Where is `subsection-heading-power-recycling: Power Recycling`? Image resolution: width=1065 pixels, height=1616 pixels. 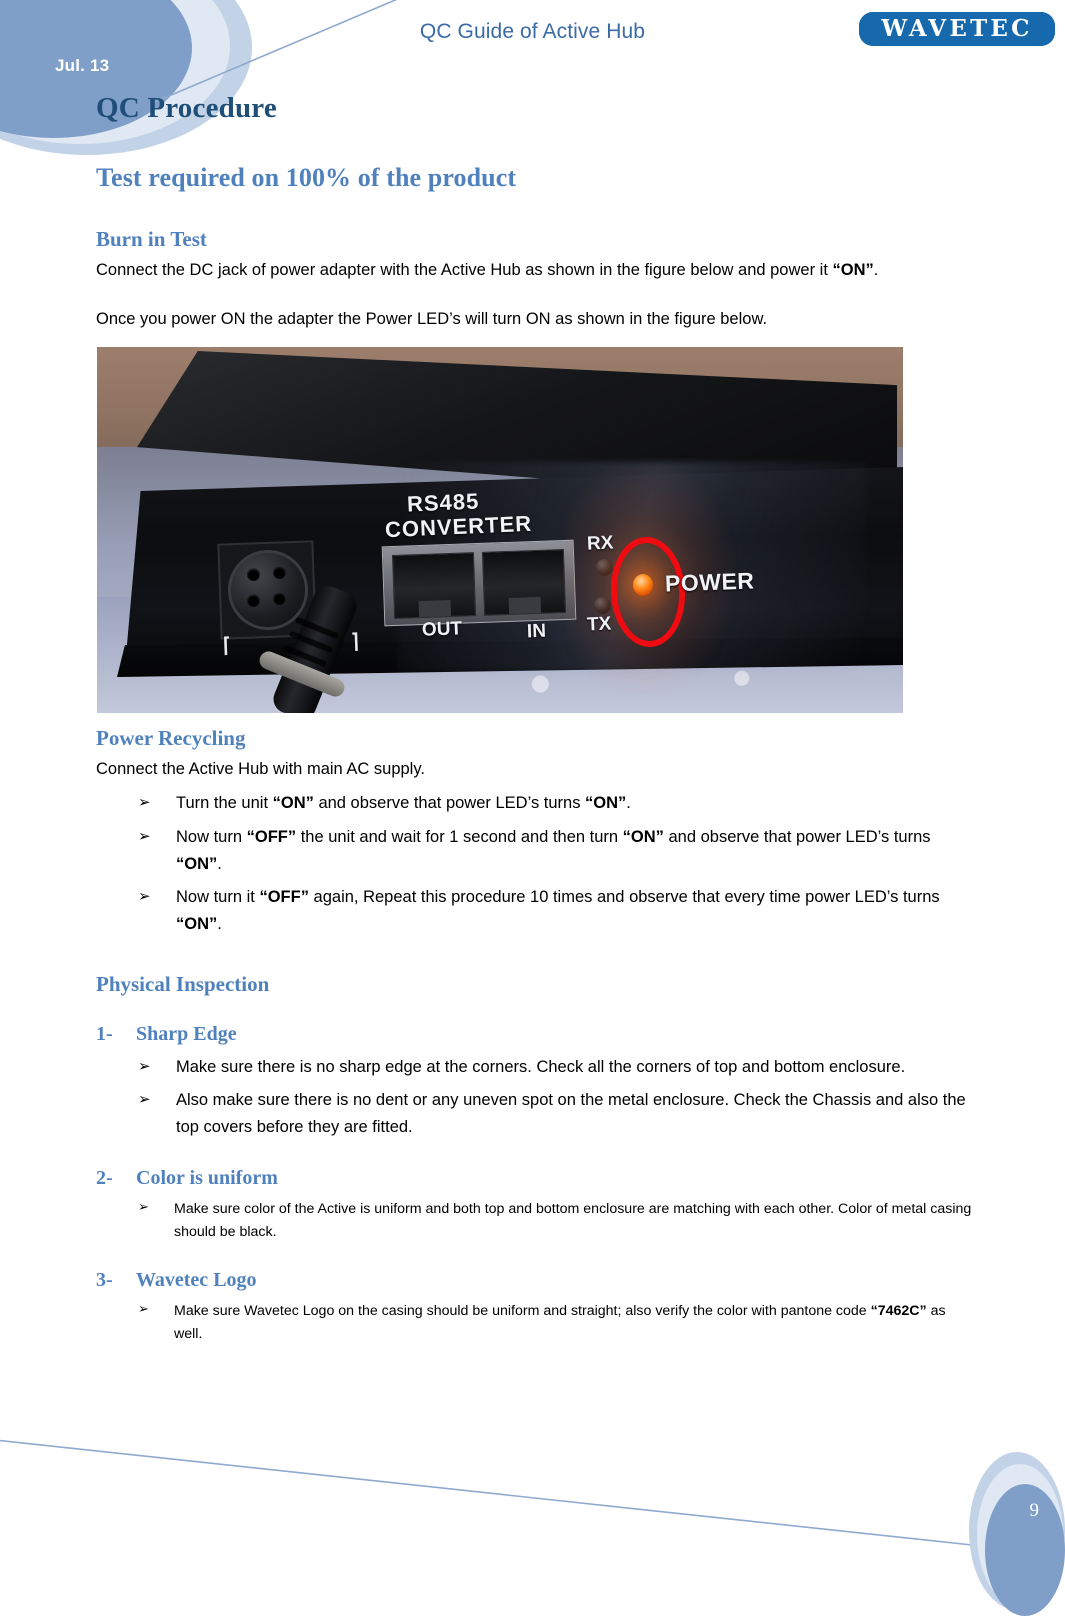 subsection-heading-power-recycling: Power Recycling is located at coordinates (171, 738).